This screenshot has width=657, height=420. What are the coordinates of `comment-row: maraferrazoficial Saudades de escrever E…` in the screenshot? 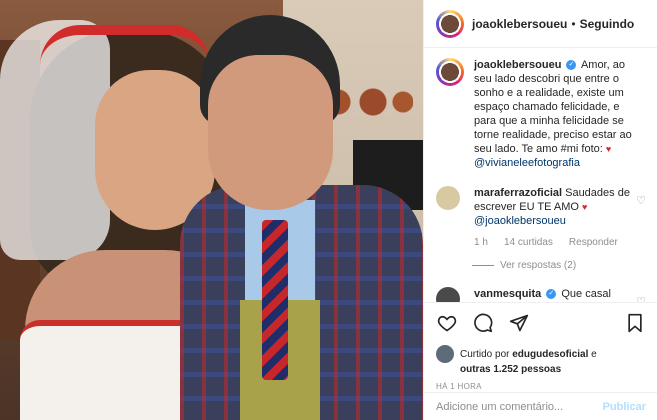 It's located at (541, 218).